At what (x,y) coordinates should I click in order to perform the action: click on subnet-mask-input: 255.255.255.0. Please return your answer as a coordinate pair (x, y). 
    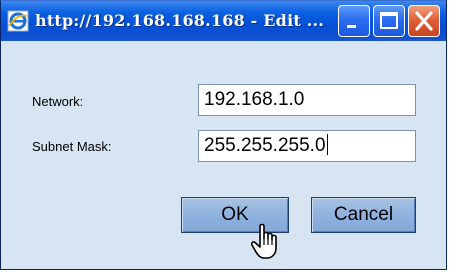
    Looking at the image, I should click on (307, 146).